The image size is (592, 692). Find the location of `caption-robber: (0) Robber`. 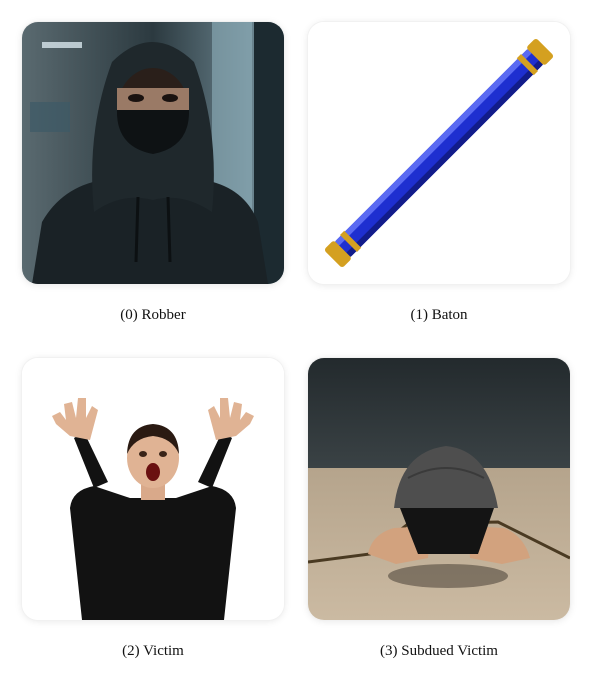

caption-robber: (0) Robber is located at coordinates (153, 315).